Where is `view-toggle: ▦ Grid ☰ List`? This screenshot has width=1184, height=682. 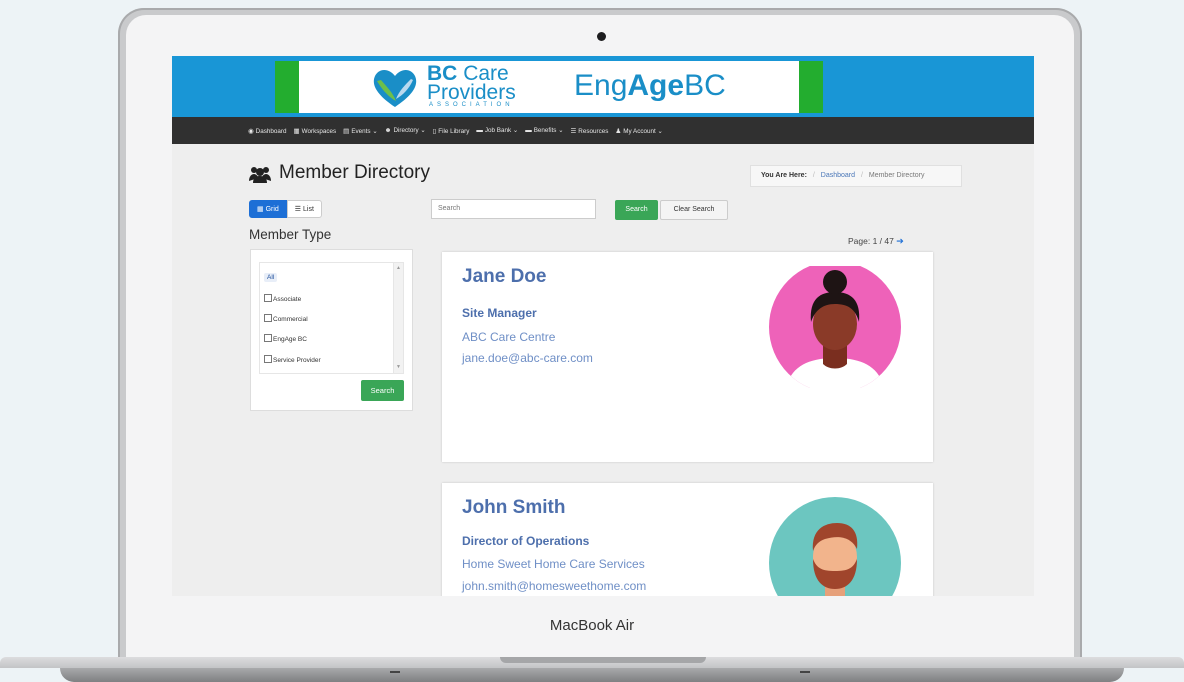
view-toggle: ▦ Grid ☰ List is located at coordinates (285, 209).